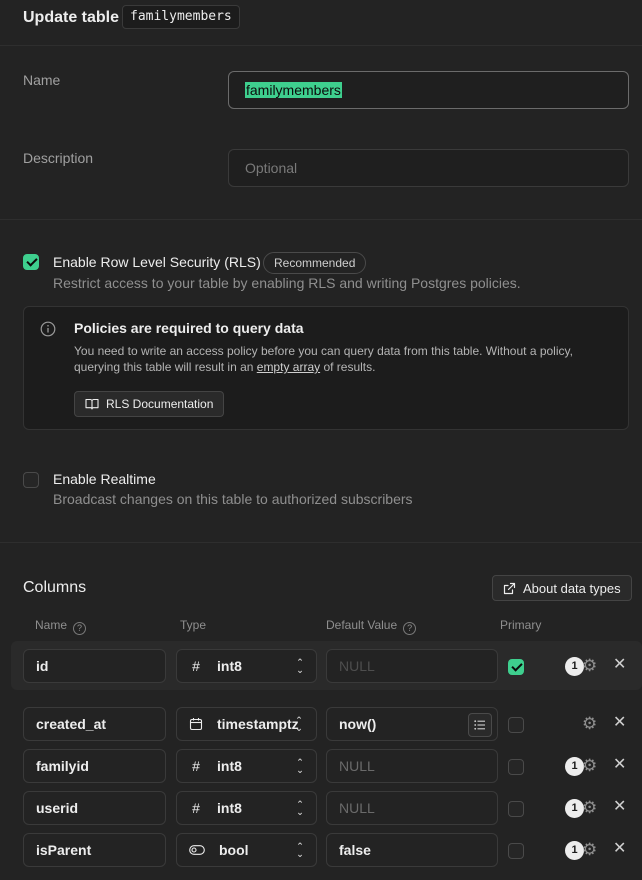 Image resolution: width=642 pixels, height=880 pixels. I want to click on description-input: Optional, so click(428, 168).